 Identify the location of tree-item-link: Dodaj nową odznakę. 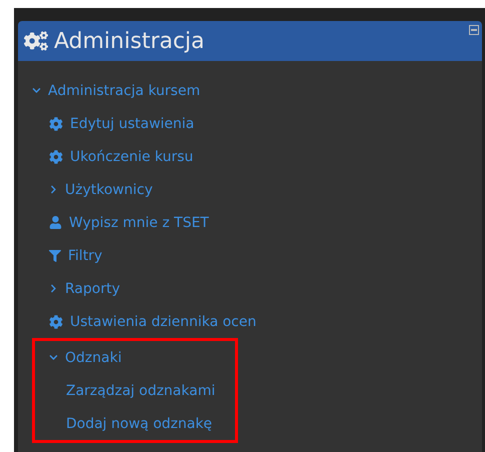
(139, 424).